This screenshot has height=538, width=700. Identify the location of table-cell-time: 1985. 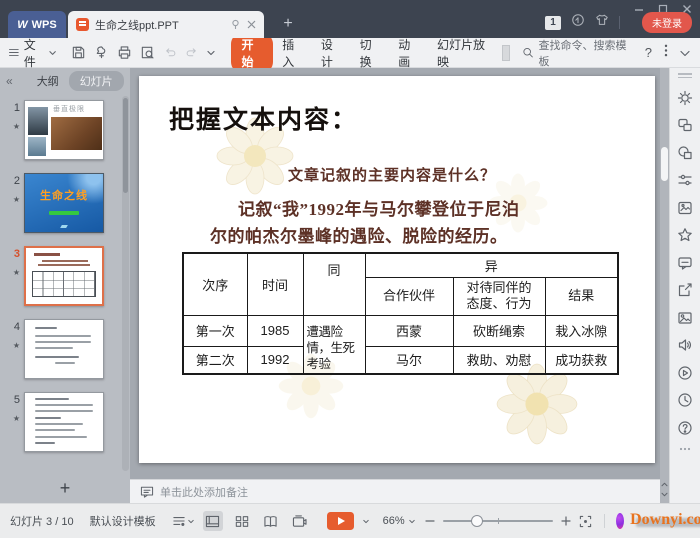
(275, 330).